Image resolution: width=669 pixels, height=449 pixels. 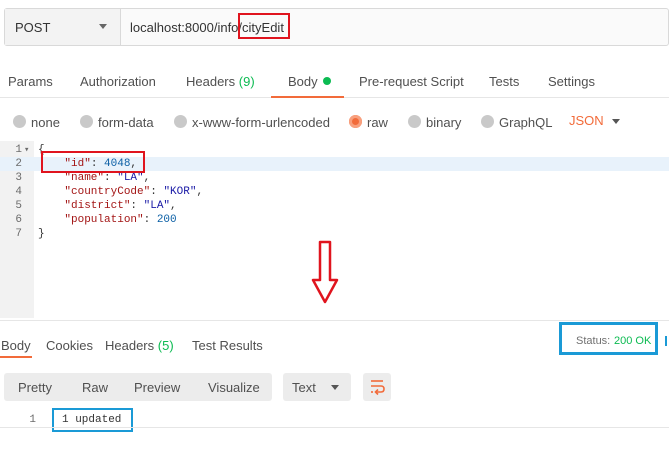 I want to click on preview-button: Preview, so click(x=157, y=387).